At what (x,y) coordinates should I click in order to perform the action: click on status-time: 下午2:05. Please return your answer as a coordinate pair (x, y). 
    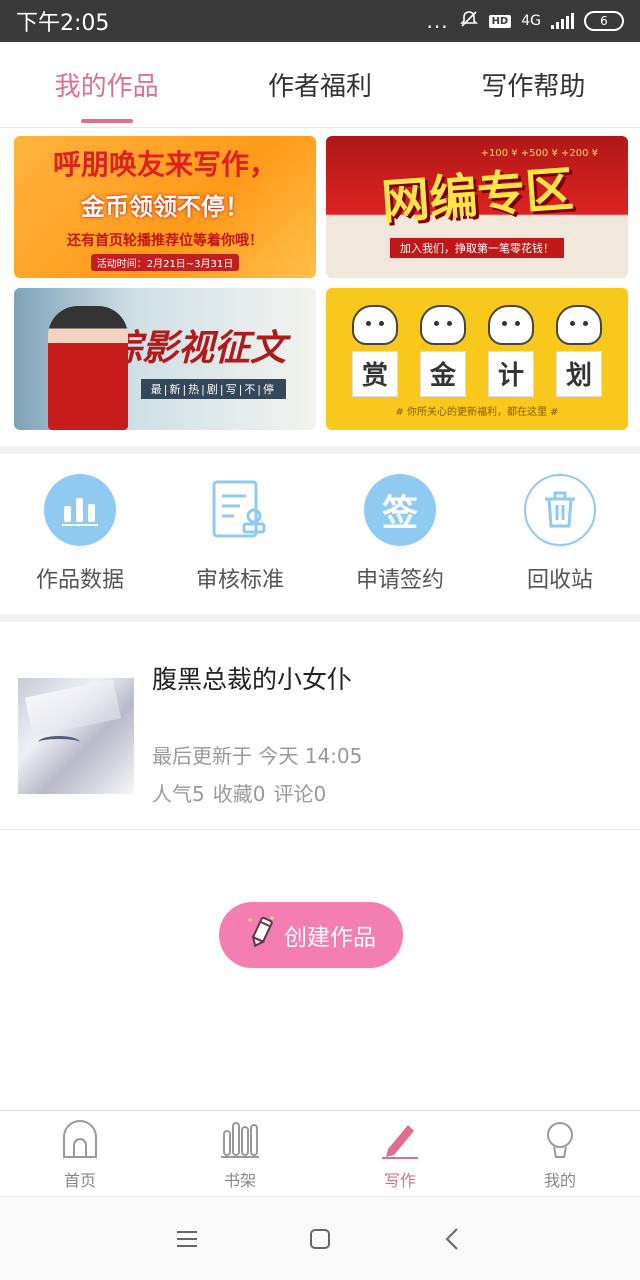
    Looking at the image, I should click on (63, 23).